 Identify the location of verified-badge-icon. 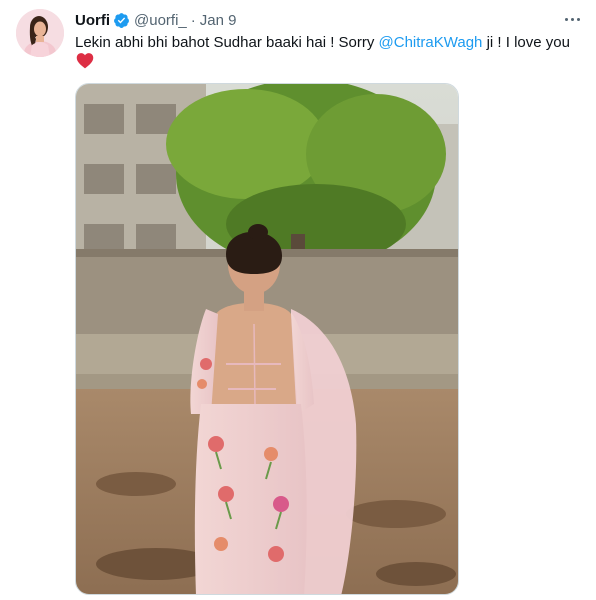
(121, 20).